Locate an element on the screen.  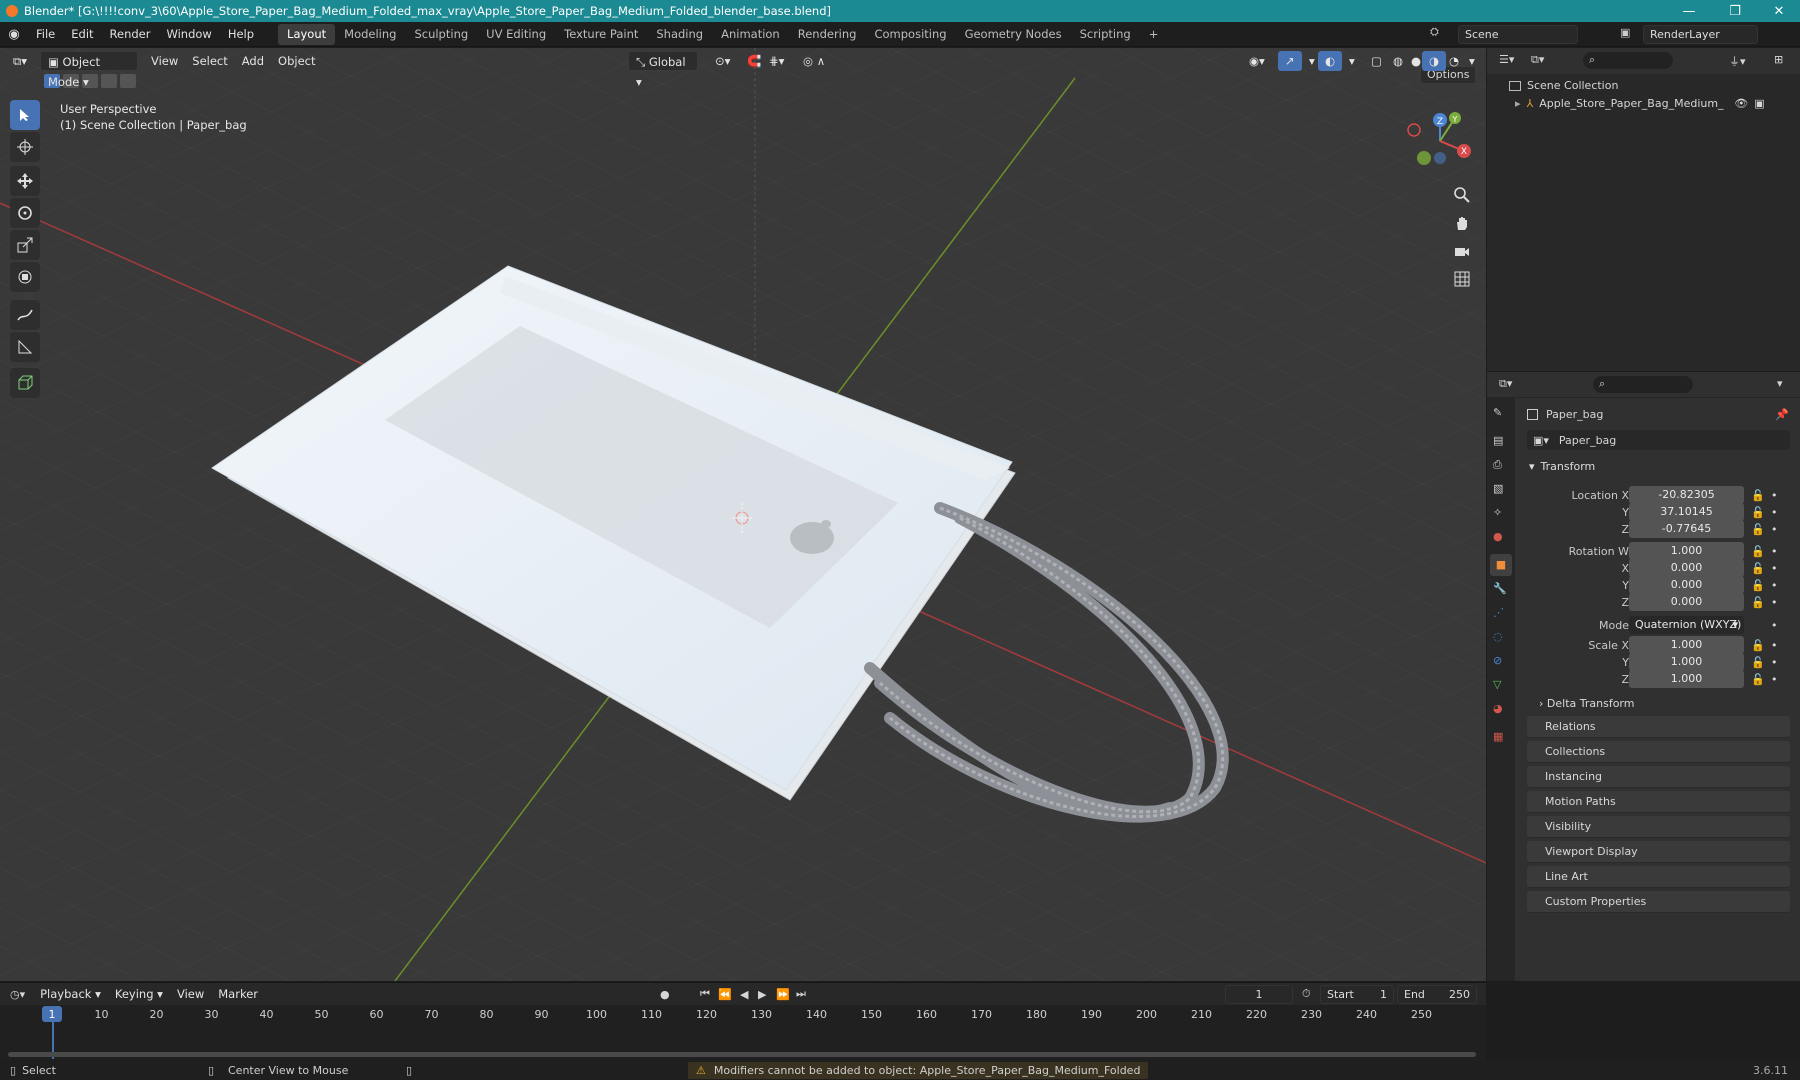
start-frame-field: Start 1 is located at coordinates (1357, 994).